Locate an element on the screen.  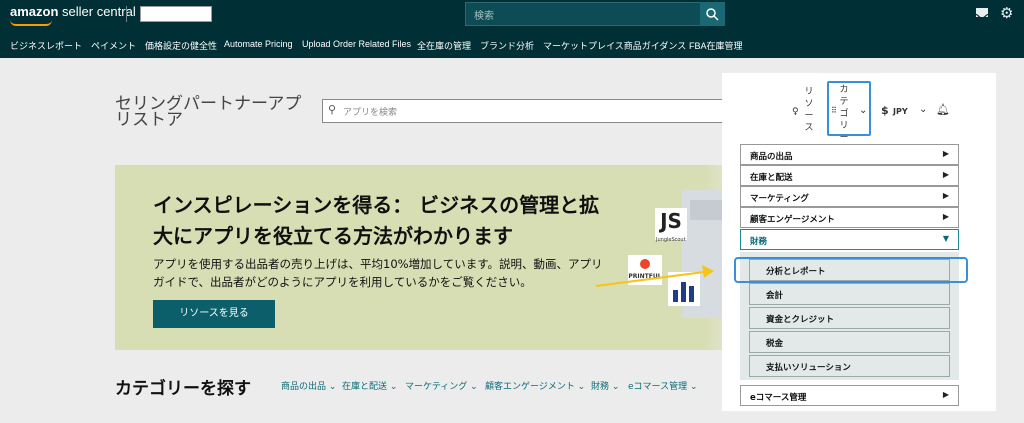
submenu-item-accounting: 会計 is located at coordinates (849, 294).